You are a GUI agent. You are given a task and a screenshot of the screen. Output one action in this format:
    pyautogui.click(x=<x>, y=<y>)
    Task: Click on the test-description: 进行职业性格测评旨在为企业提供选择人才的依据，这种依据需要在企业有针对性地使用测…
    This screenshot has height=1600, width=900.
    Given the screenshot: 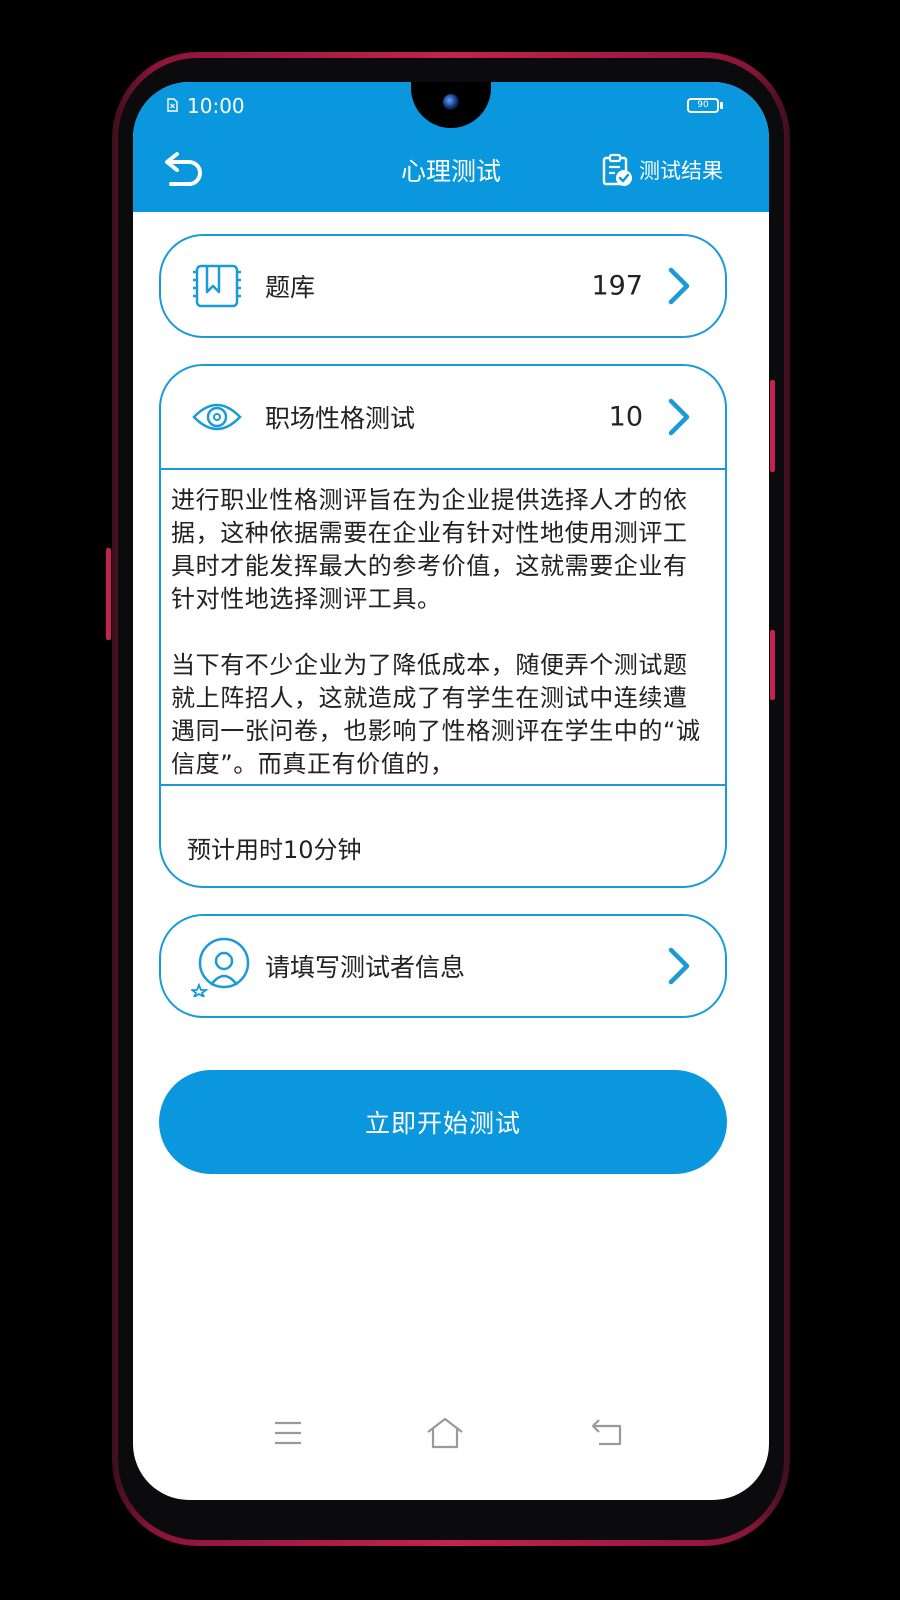 What is the action you would take?
    pyautogui.click(x=438, y=634)
    